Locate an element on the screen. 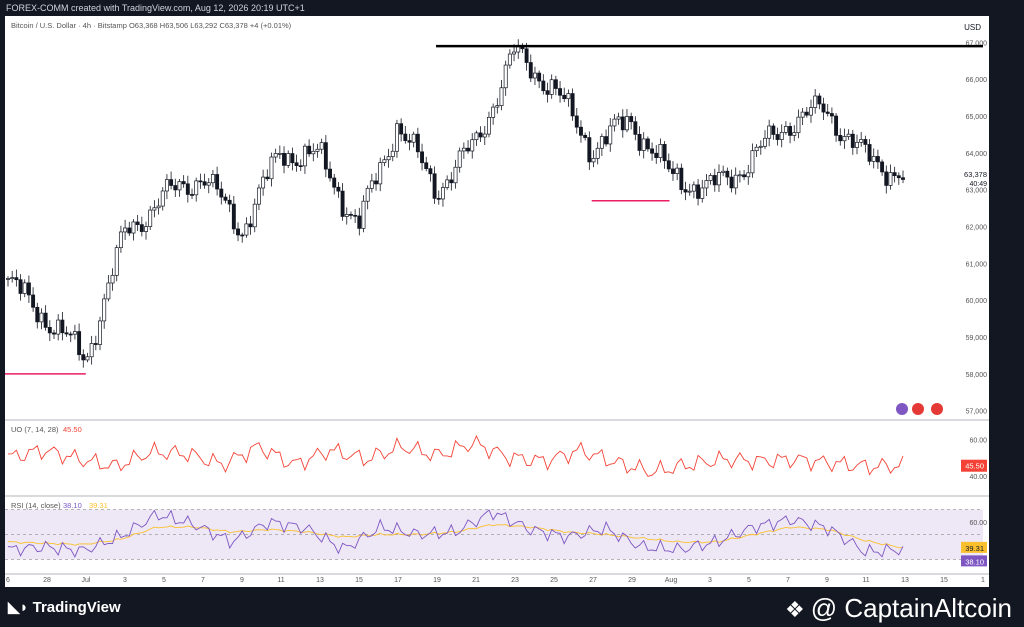 Image resolution: width=1024 pixels, height=627 pixels. tradingview-logo: ◣◗ TradingView is located at coordinates (64, 607).